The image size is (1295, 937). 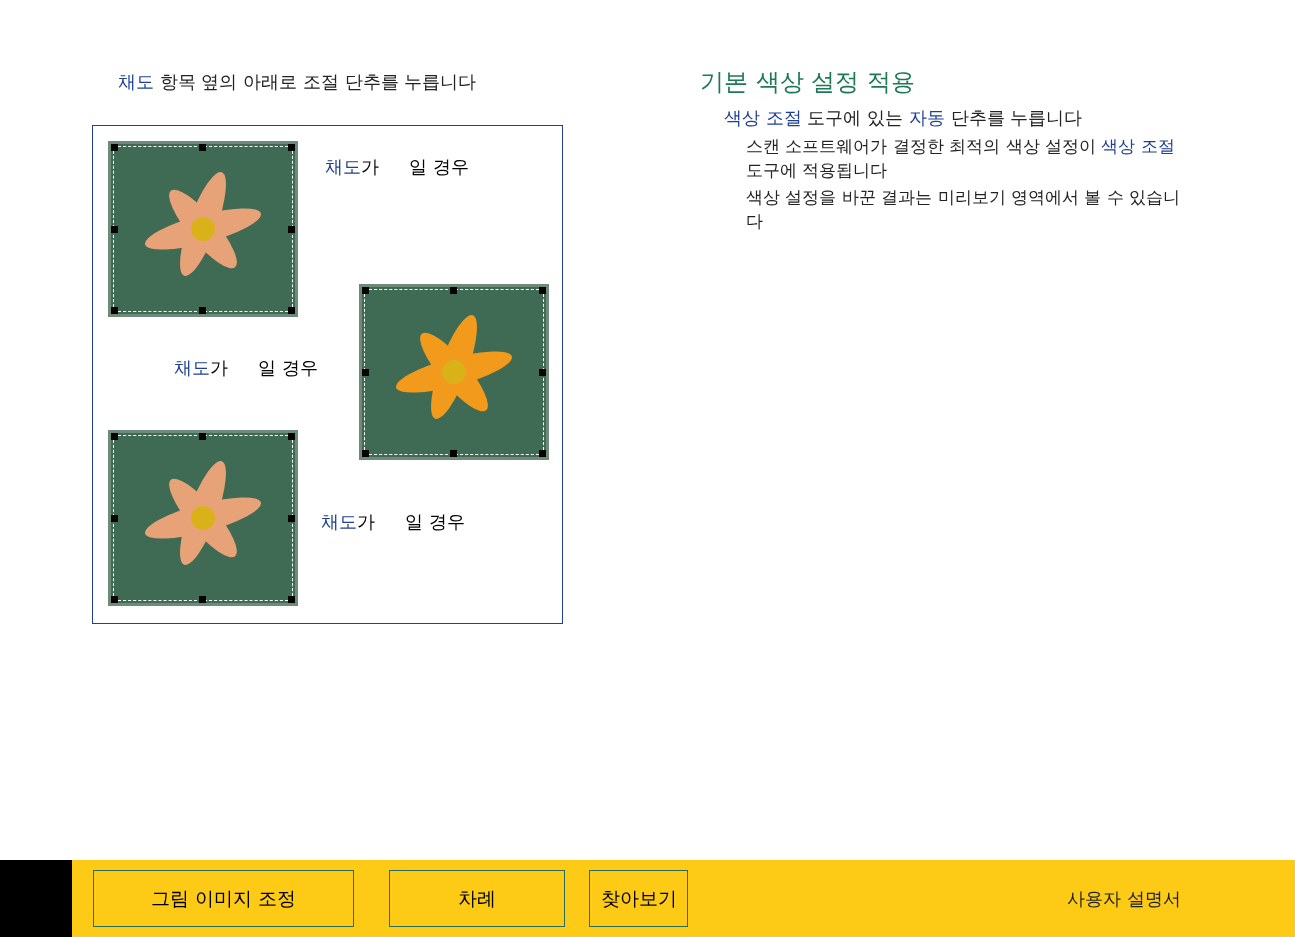 I want to click on note-text: 스캔 소프트웨어가 결정한 최적의 색상 설정이 색상 조절 도구에 적용됩니다, so click(x=960, y=158).